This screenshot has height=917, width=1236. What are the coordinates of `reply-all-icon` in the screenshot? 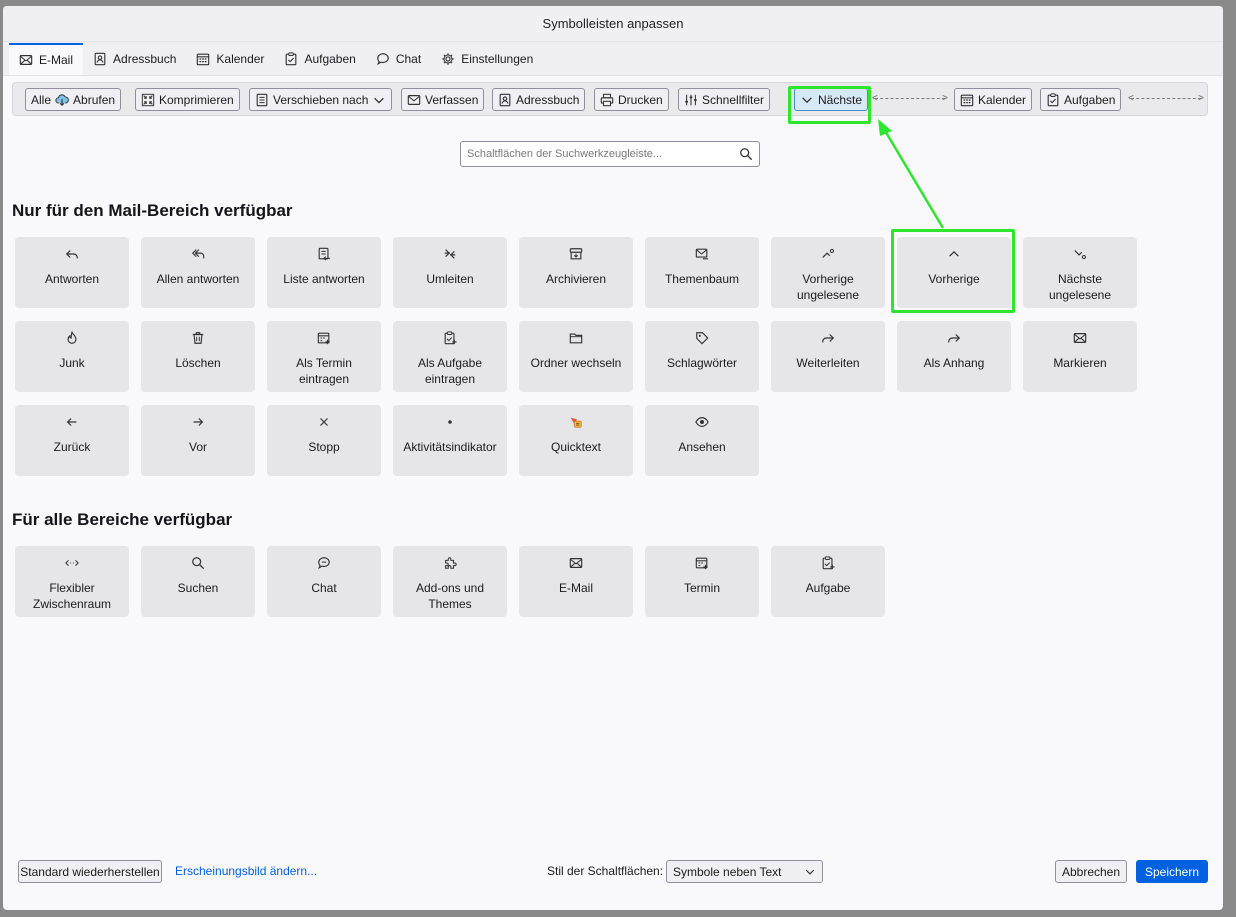 It's located at (198, 254).